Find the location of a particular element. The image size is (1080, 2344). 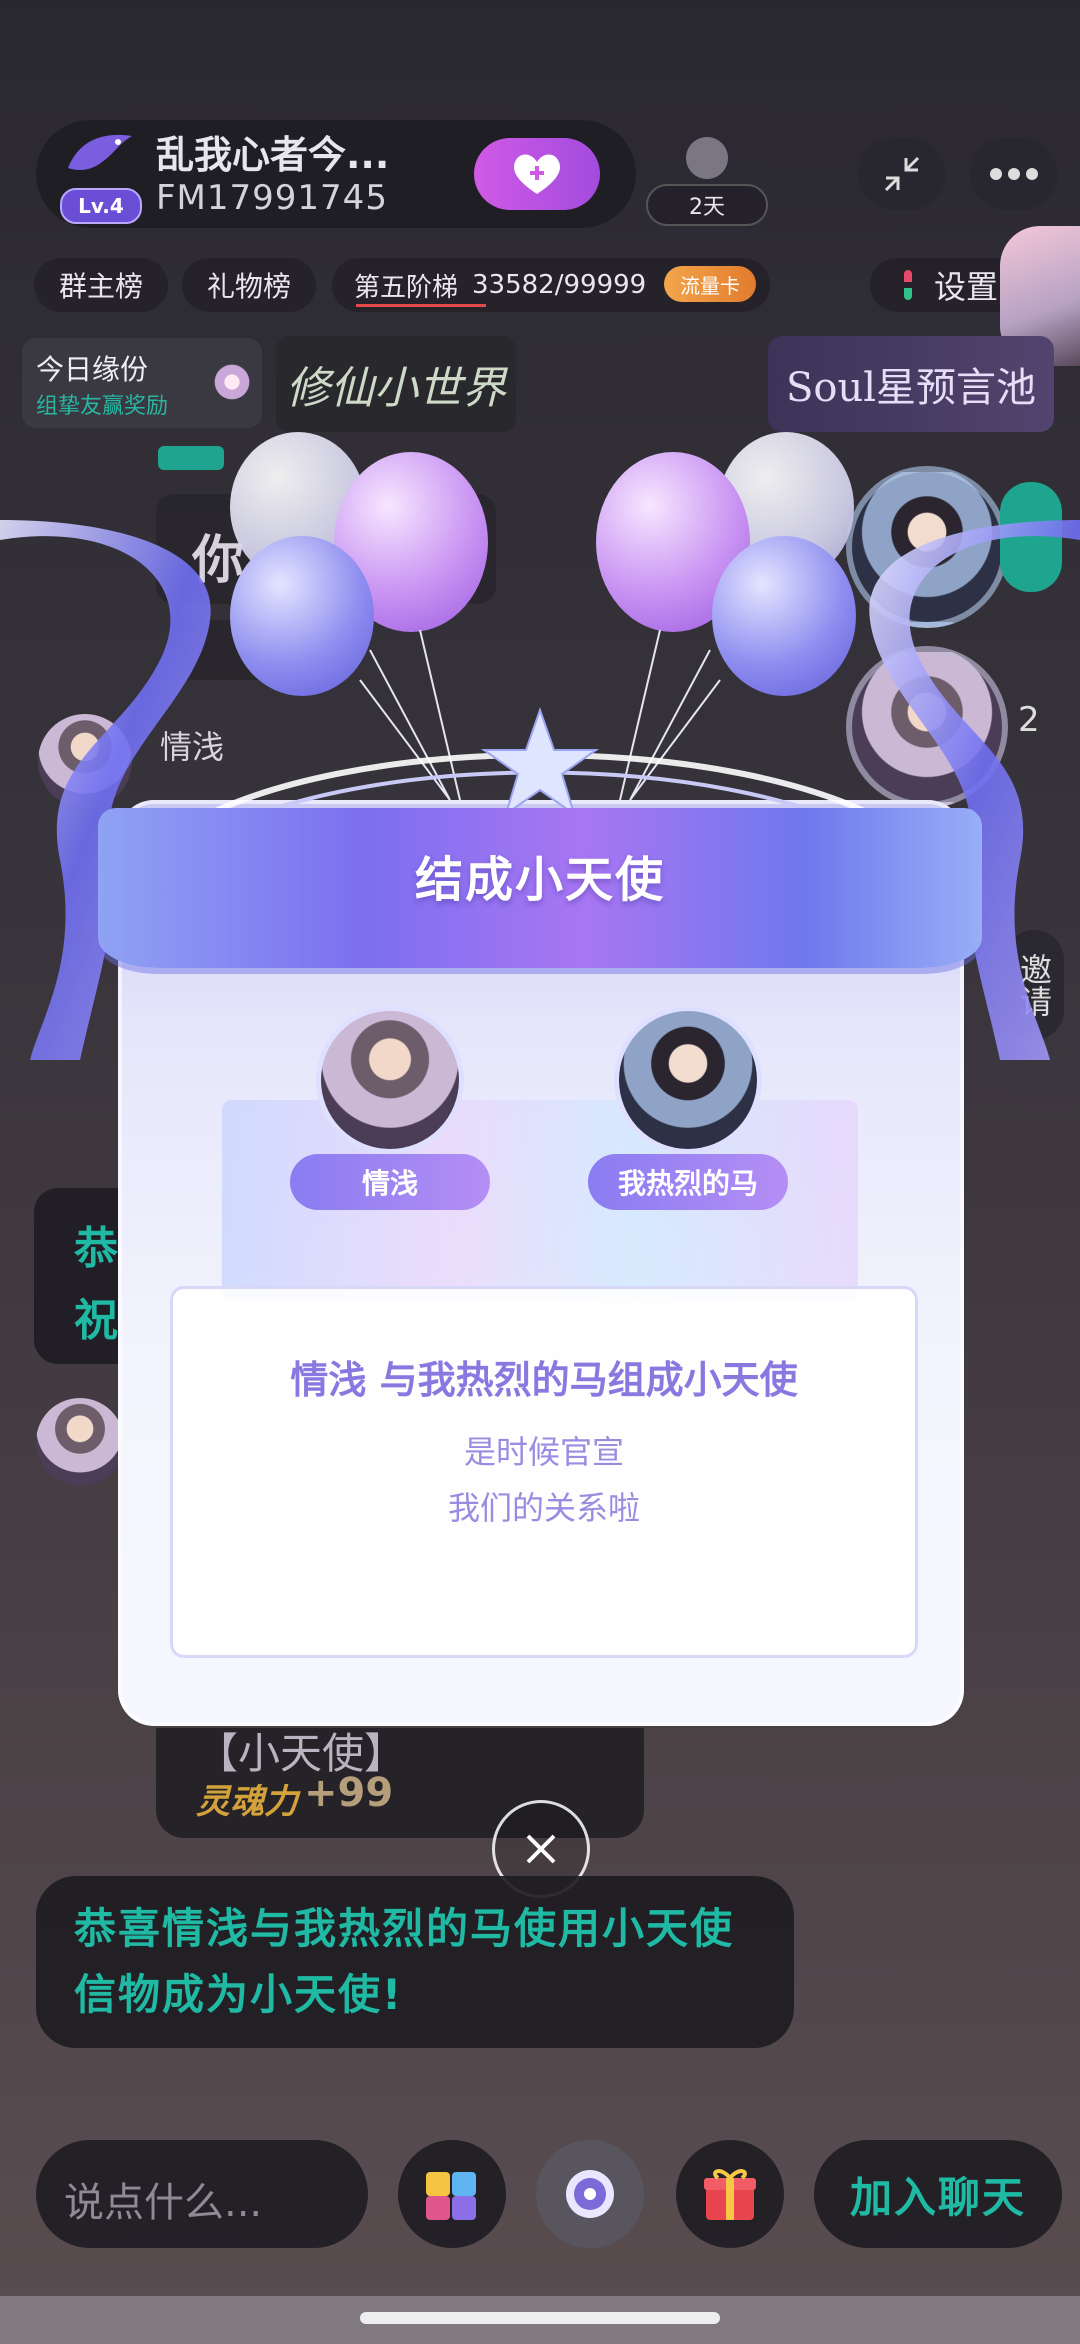

star-icon is located at coordinates (232, 382).